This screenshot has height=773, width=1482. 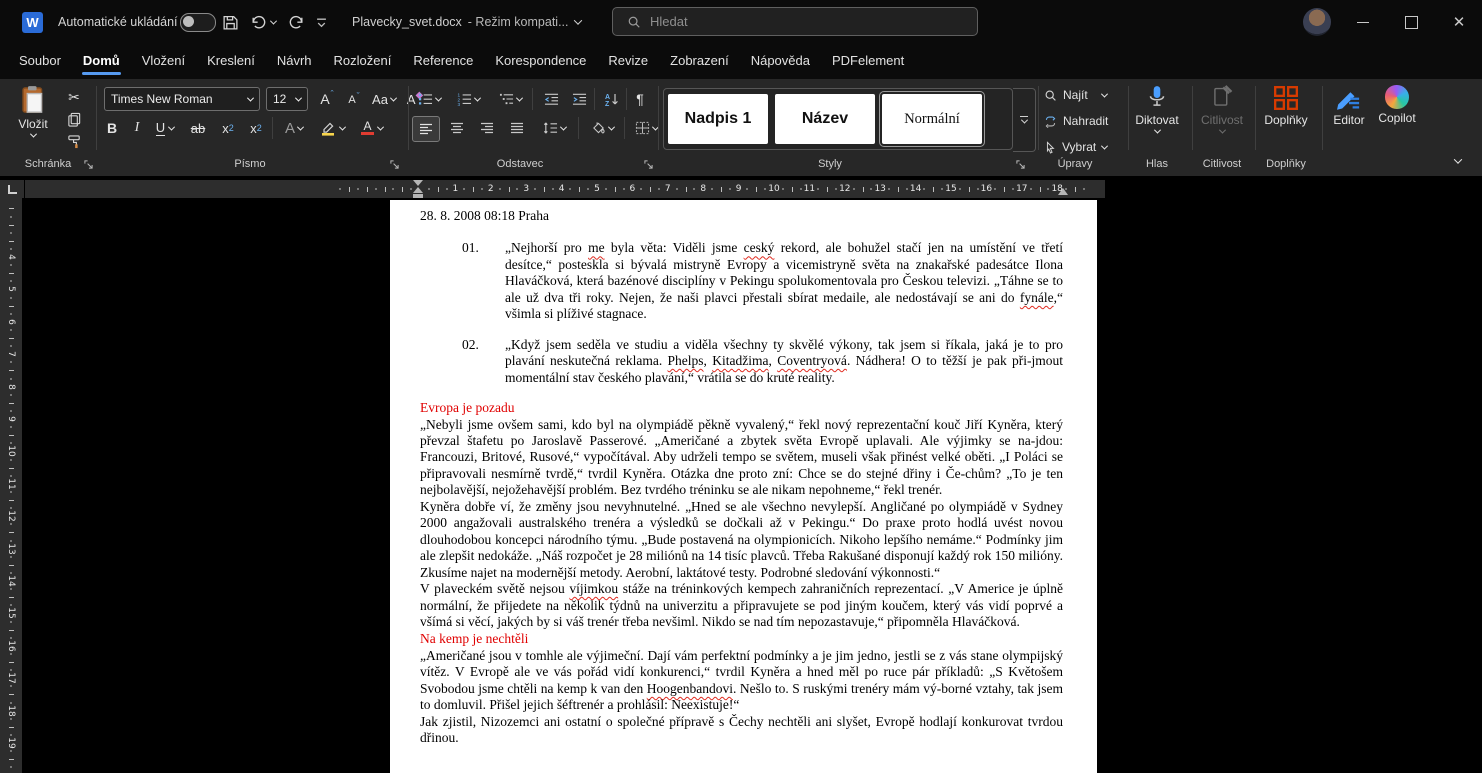 What do you see at coordinates (11, 419) in the screenshot?
I see `ruler-number: 9` at bounding box center [11, 419].